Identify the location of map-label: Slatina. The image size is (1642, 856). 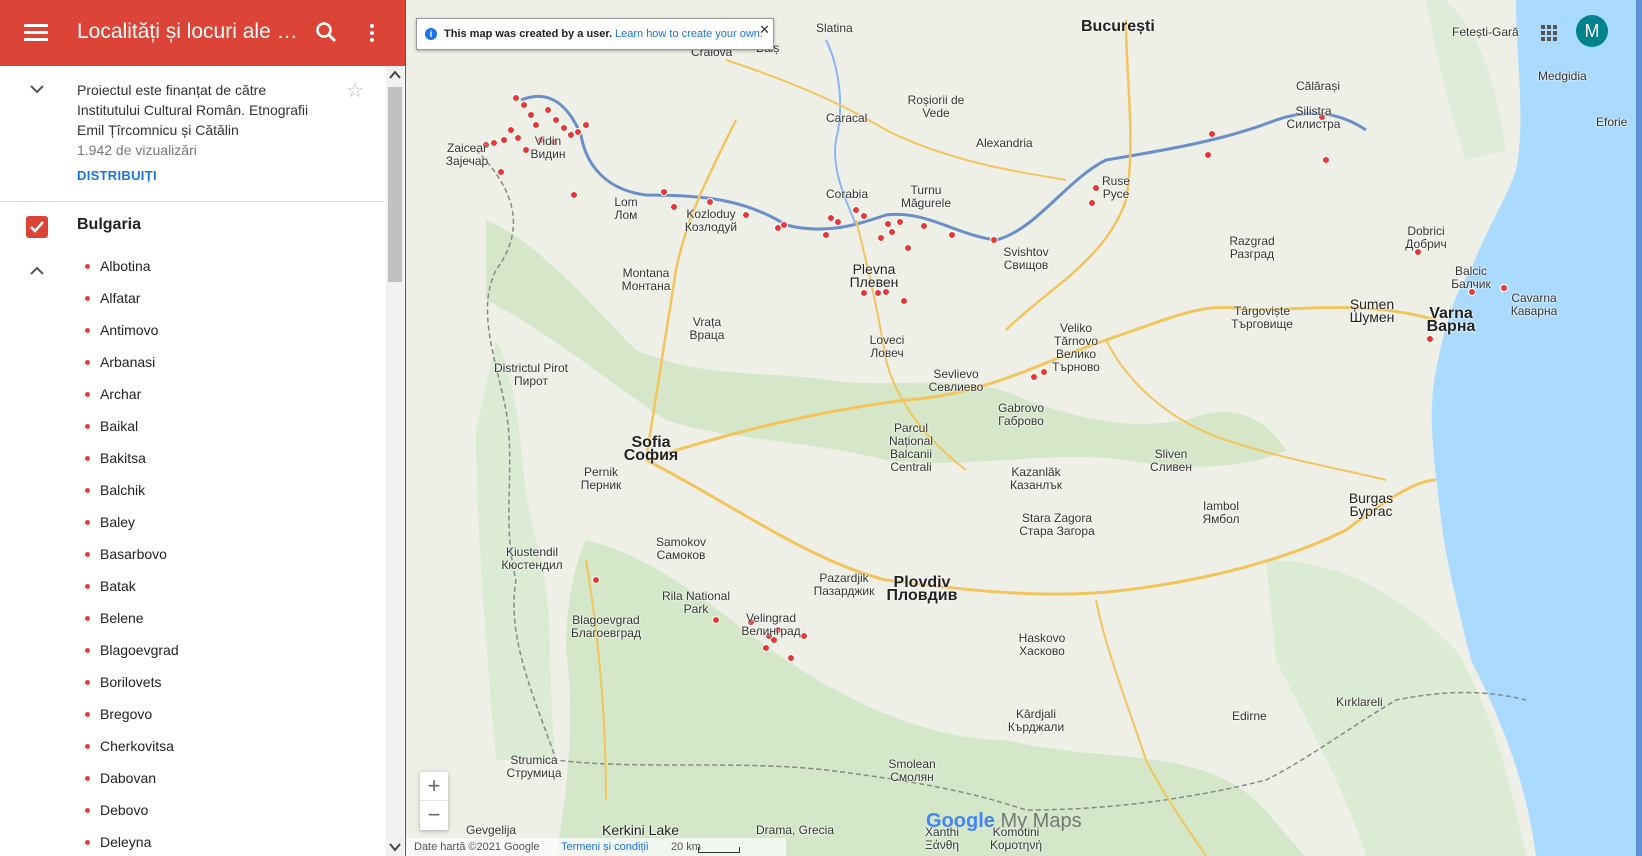
(834, 28).